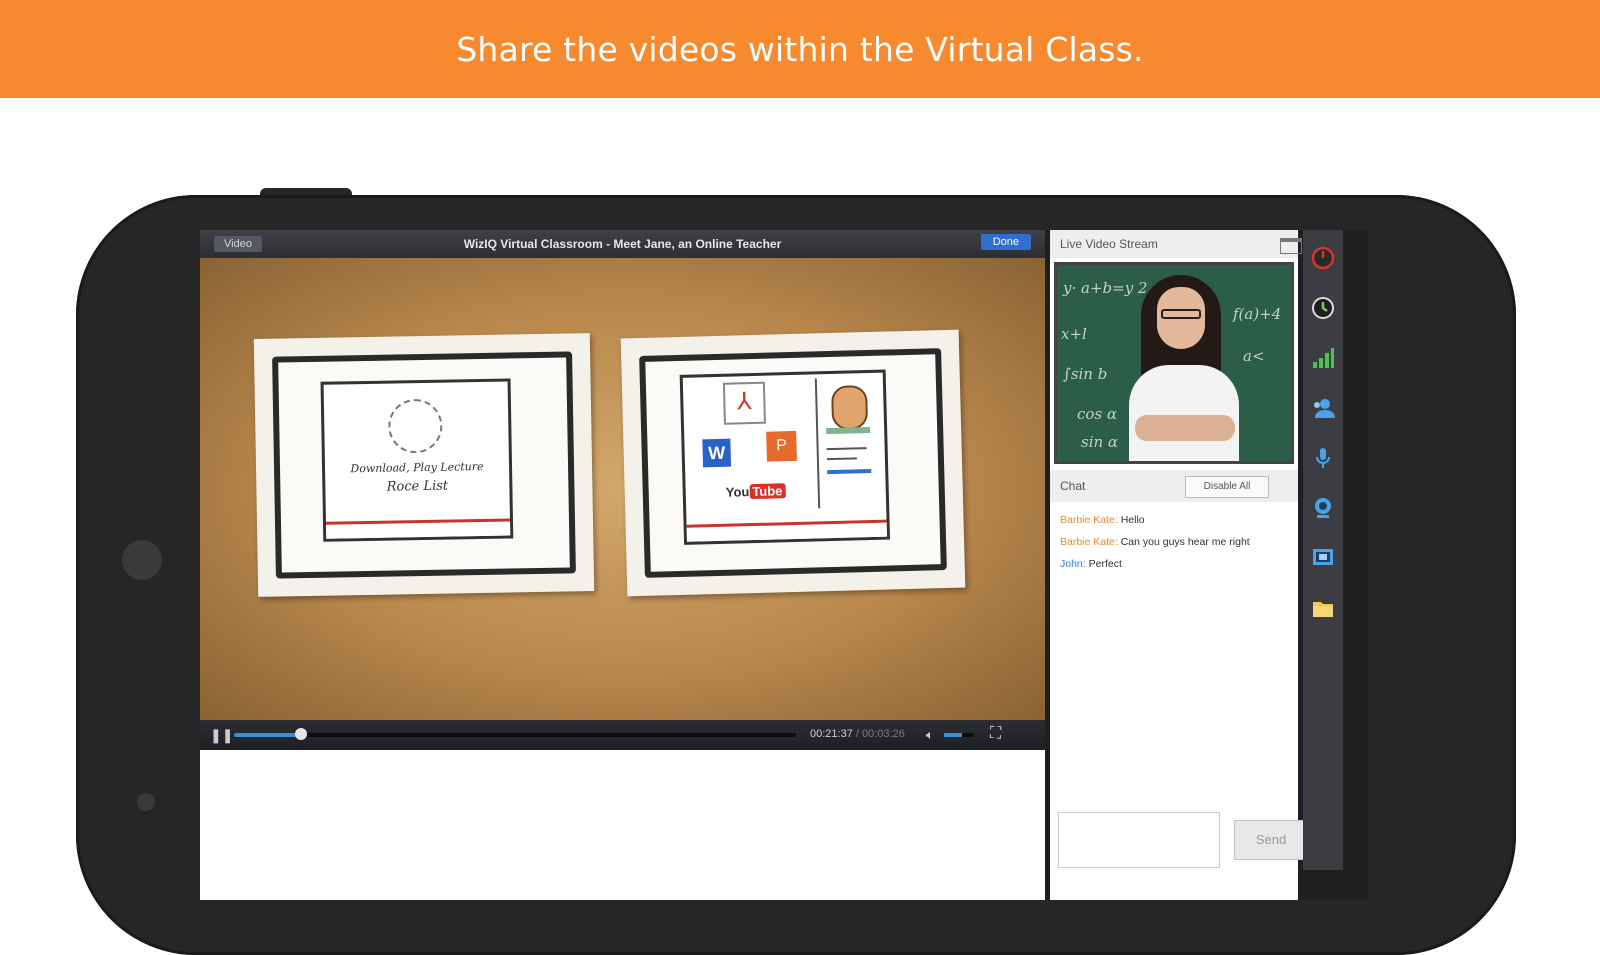 The image size is (1600, 955). I want to click on pdf-icon: ⅄, so click(744, 403).